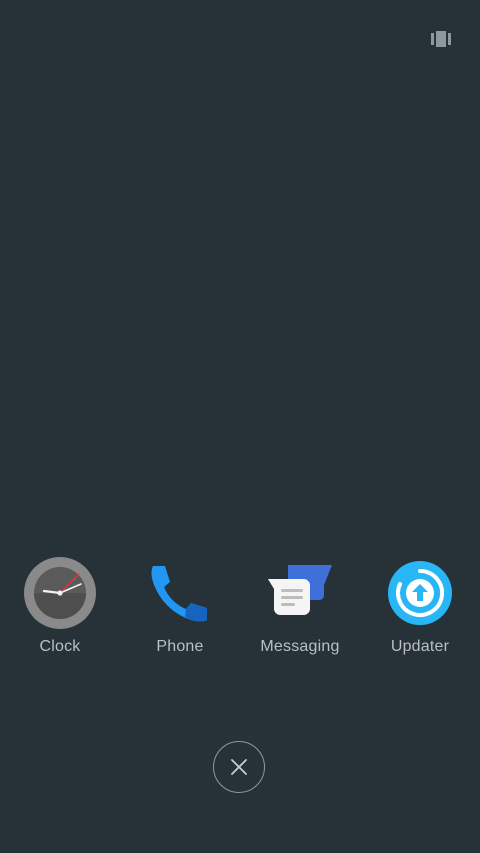 This screenshot has width=480, height=853. I want to click on app-label-messaging: Messaging, so click(300, 646).